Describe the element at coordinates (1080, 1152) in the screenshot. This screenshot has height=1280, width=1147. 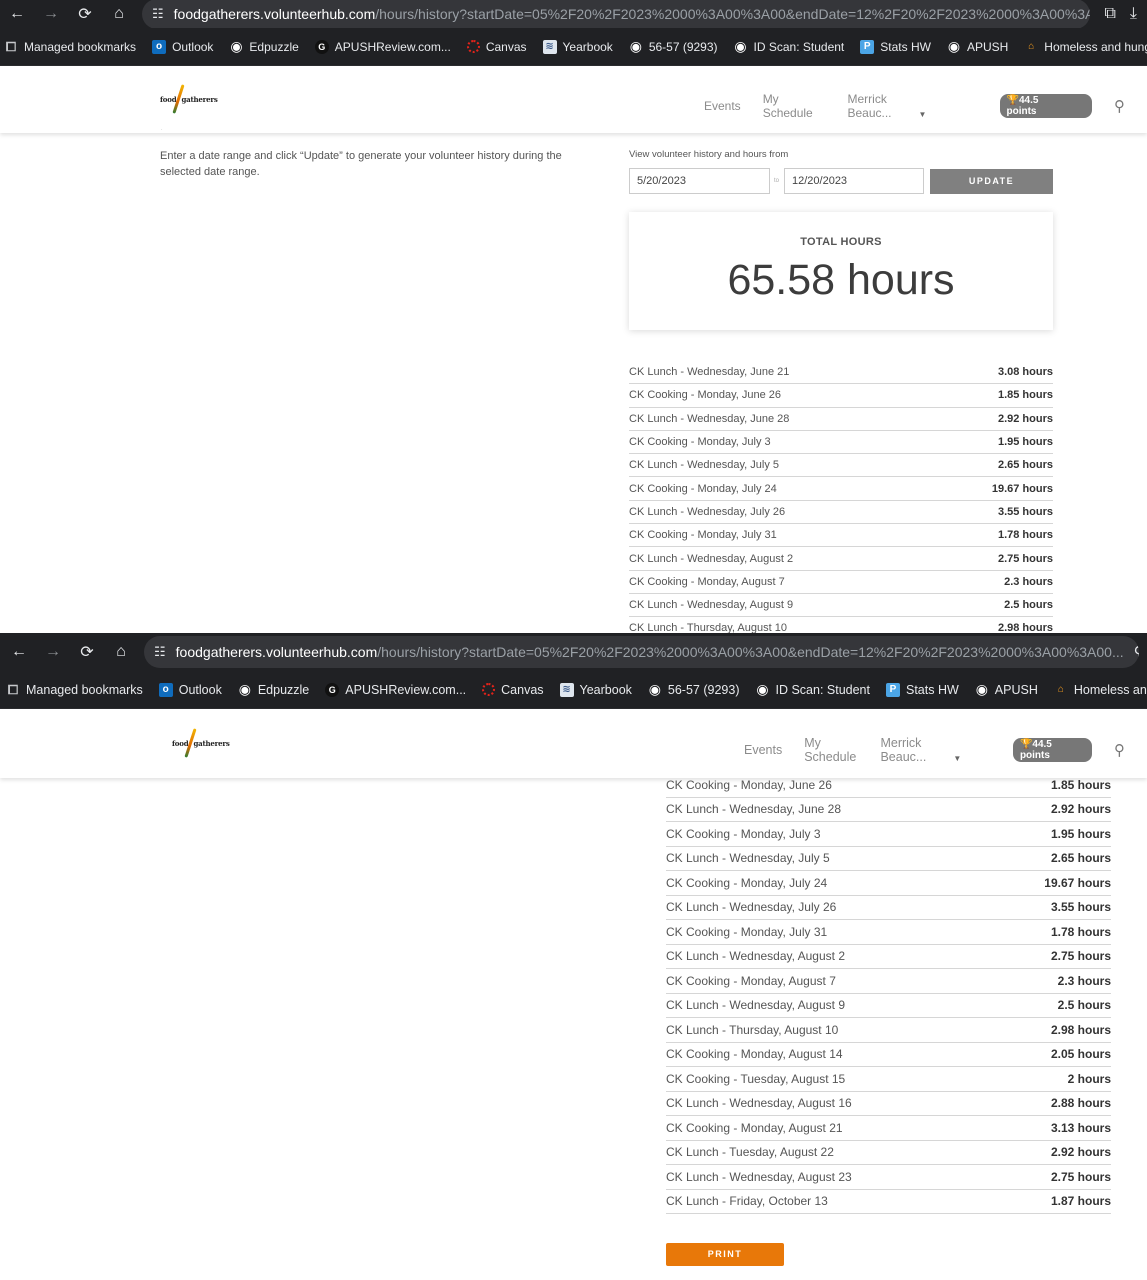
I see `event-hours: 2.92 hours` at that location.